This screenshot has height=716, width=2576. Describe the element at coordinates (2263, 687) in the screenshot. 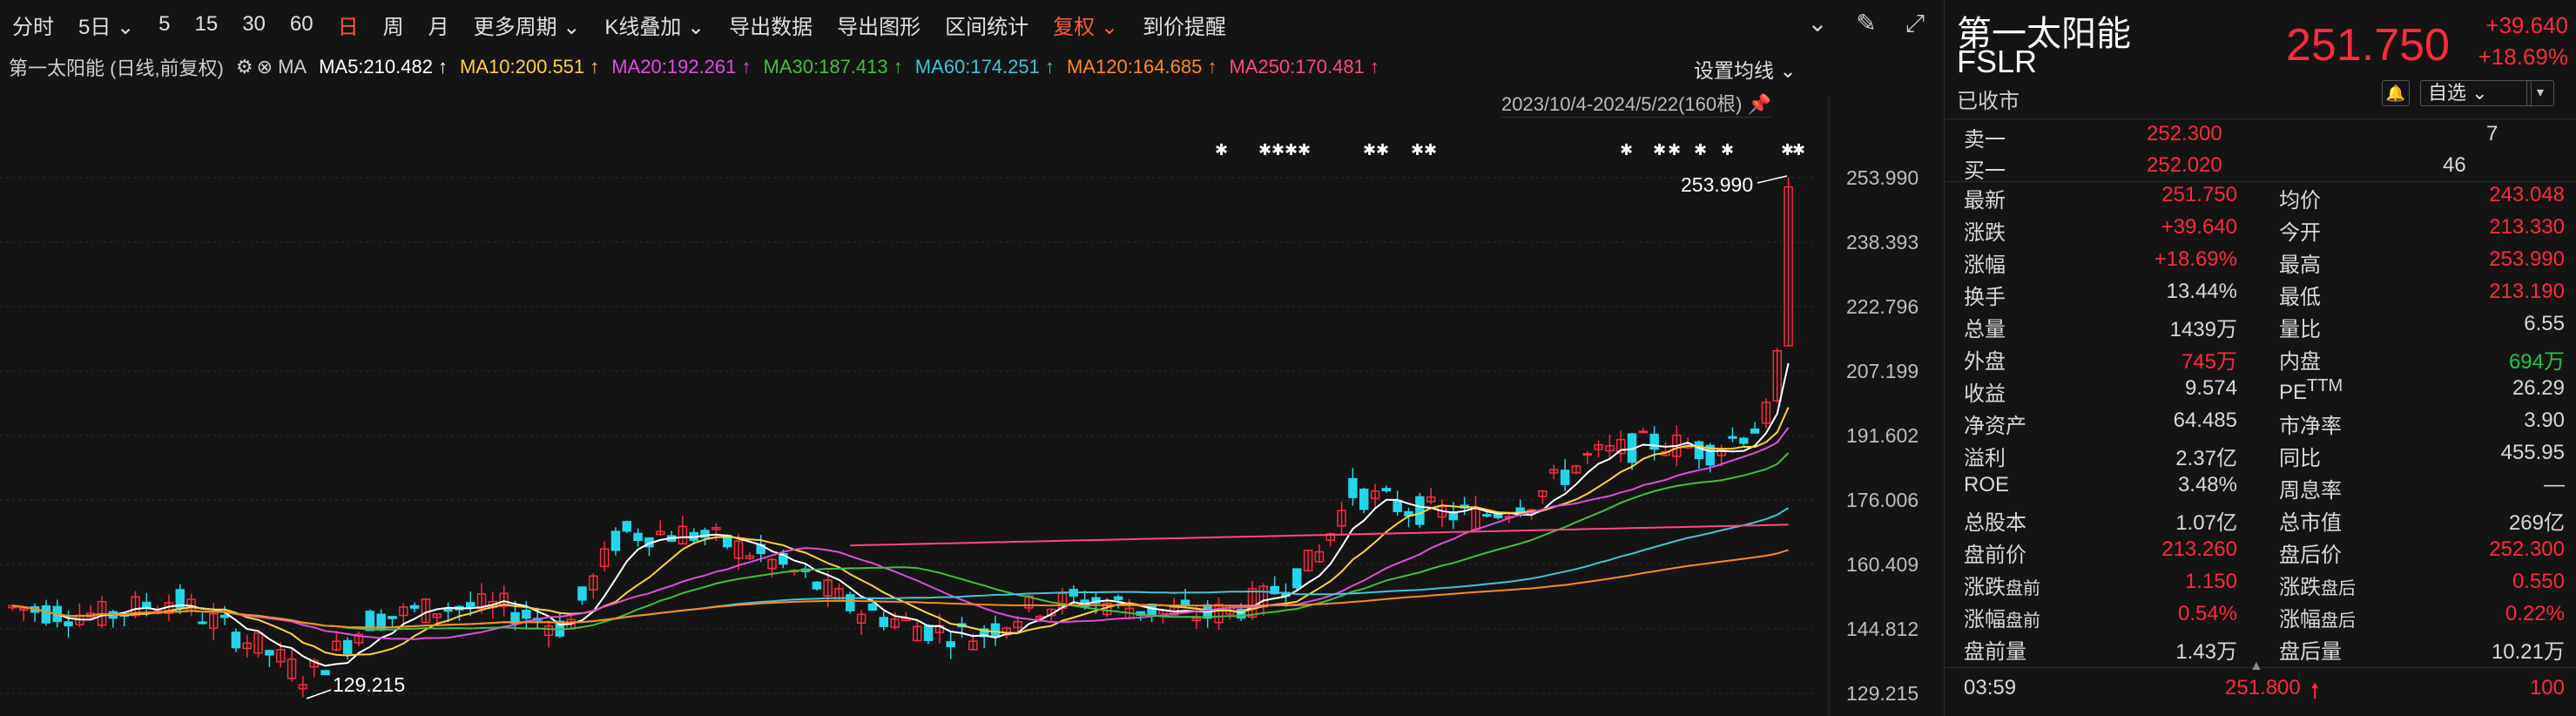

I see `trade-price: 251.800` at that location.